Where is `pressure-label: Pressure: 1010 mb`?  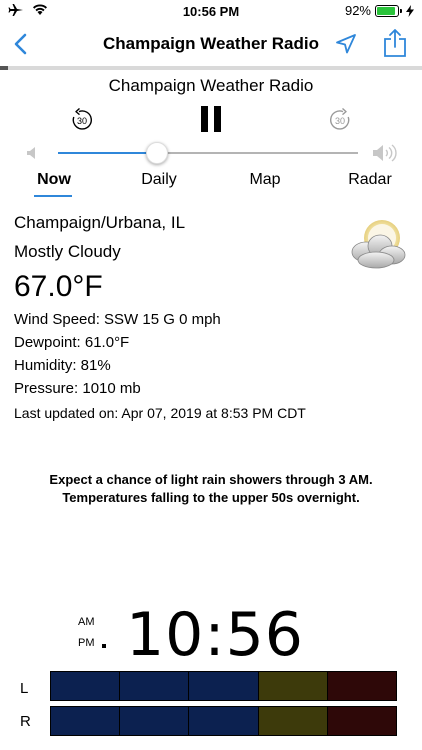 pressure-label: Pressure: 1010 mb is located at coordinates (77, 388).